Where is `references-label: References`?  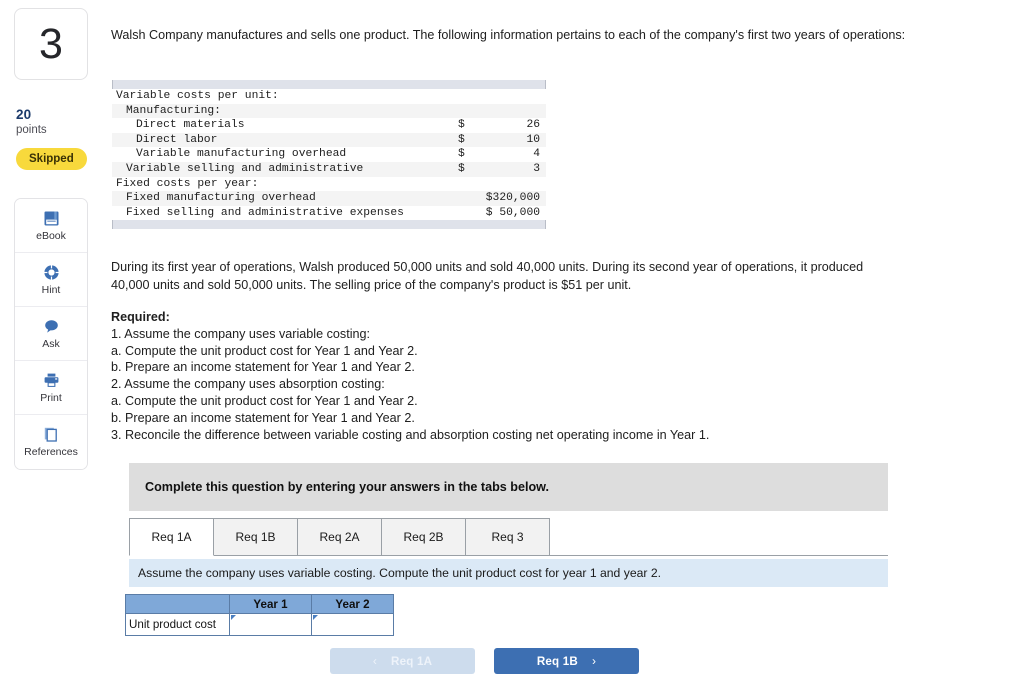
references-label: References is located at coordinates (51, 452).